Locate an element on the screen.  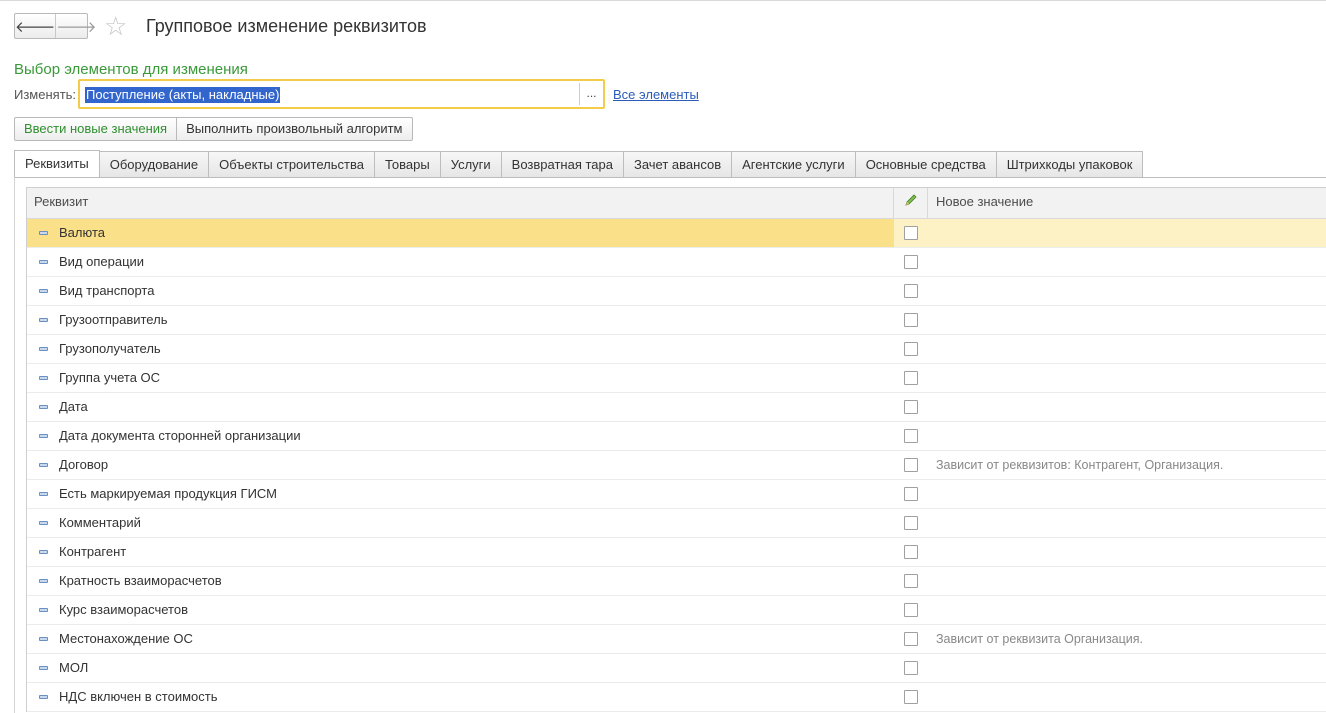
column-header-new-value: Новое значение is located at coordinates (1127, 203).